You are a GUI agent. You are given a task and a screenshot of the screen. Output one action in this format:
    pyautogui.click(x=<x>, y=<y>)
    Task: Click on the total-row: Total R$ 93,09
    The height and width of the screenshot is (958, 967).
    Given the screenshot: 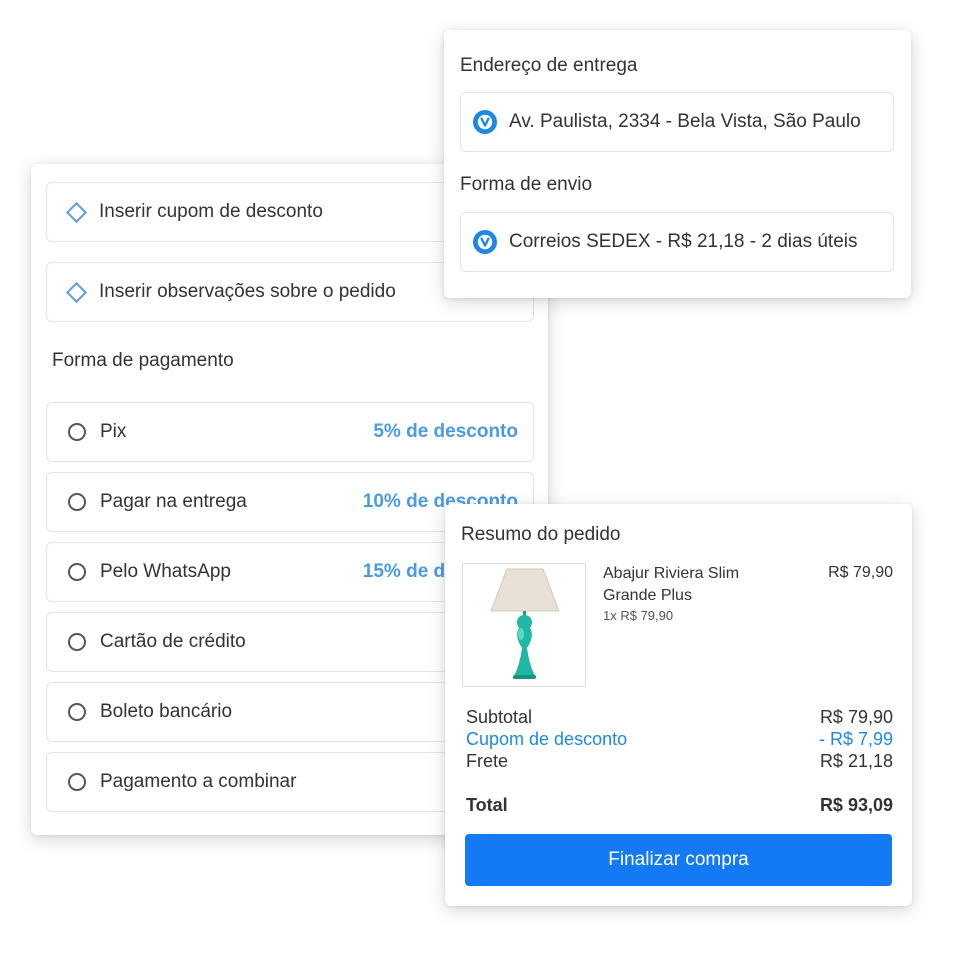 What is the action you would take?
    pyautogui.click(x=679, y=805)
    